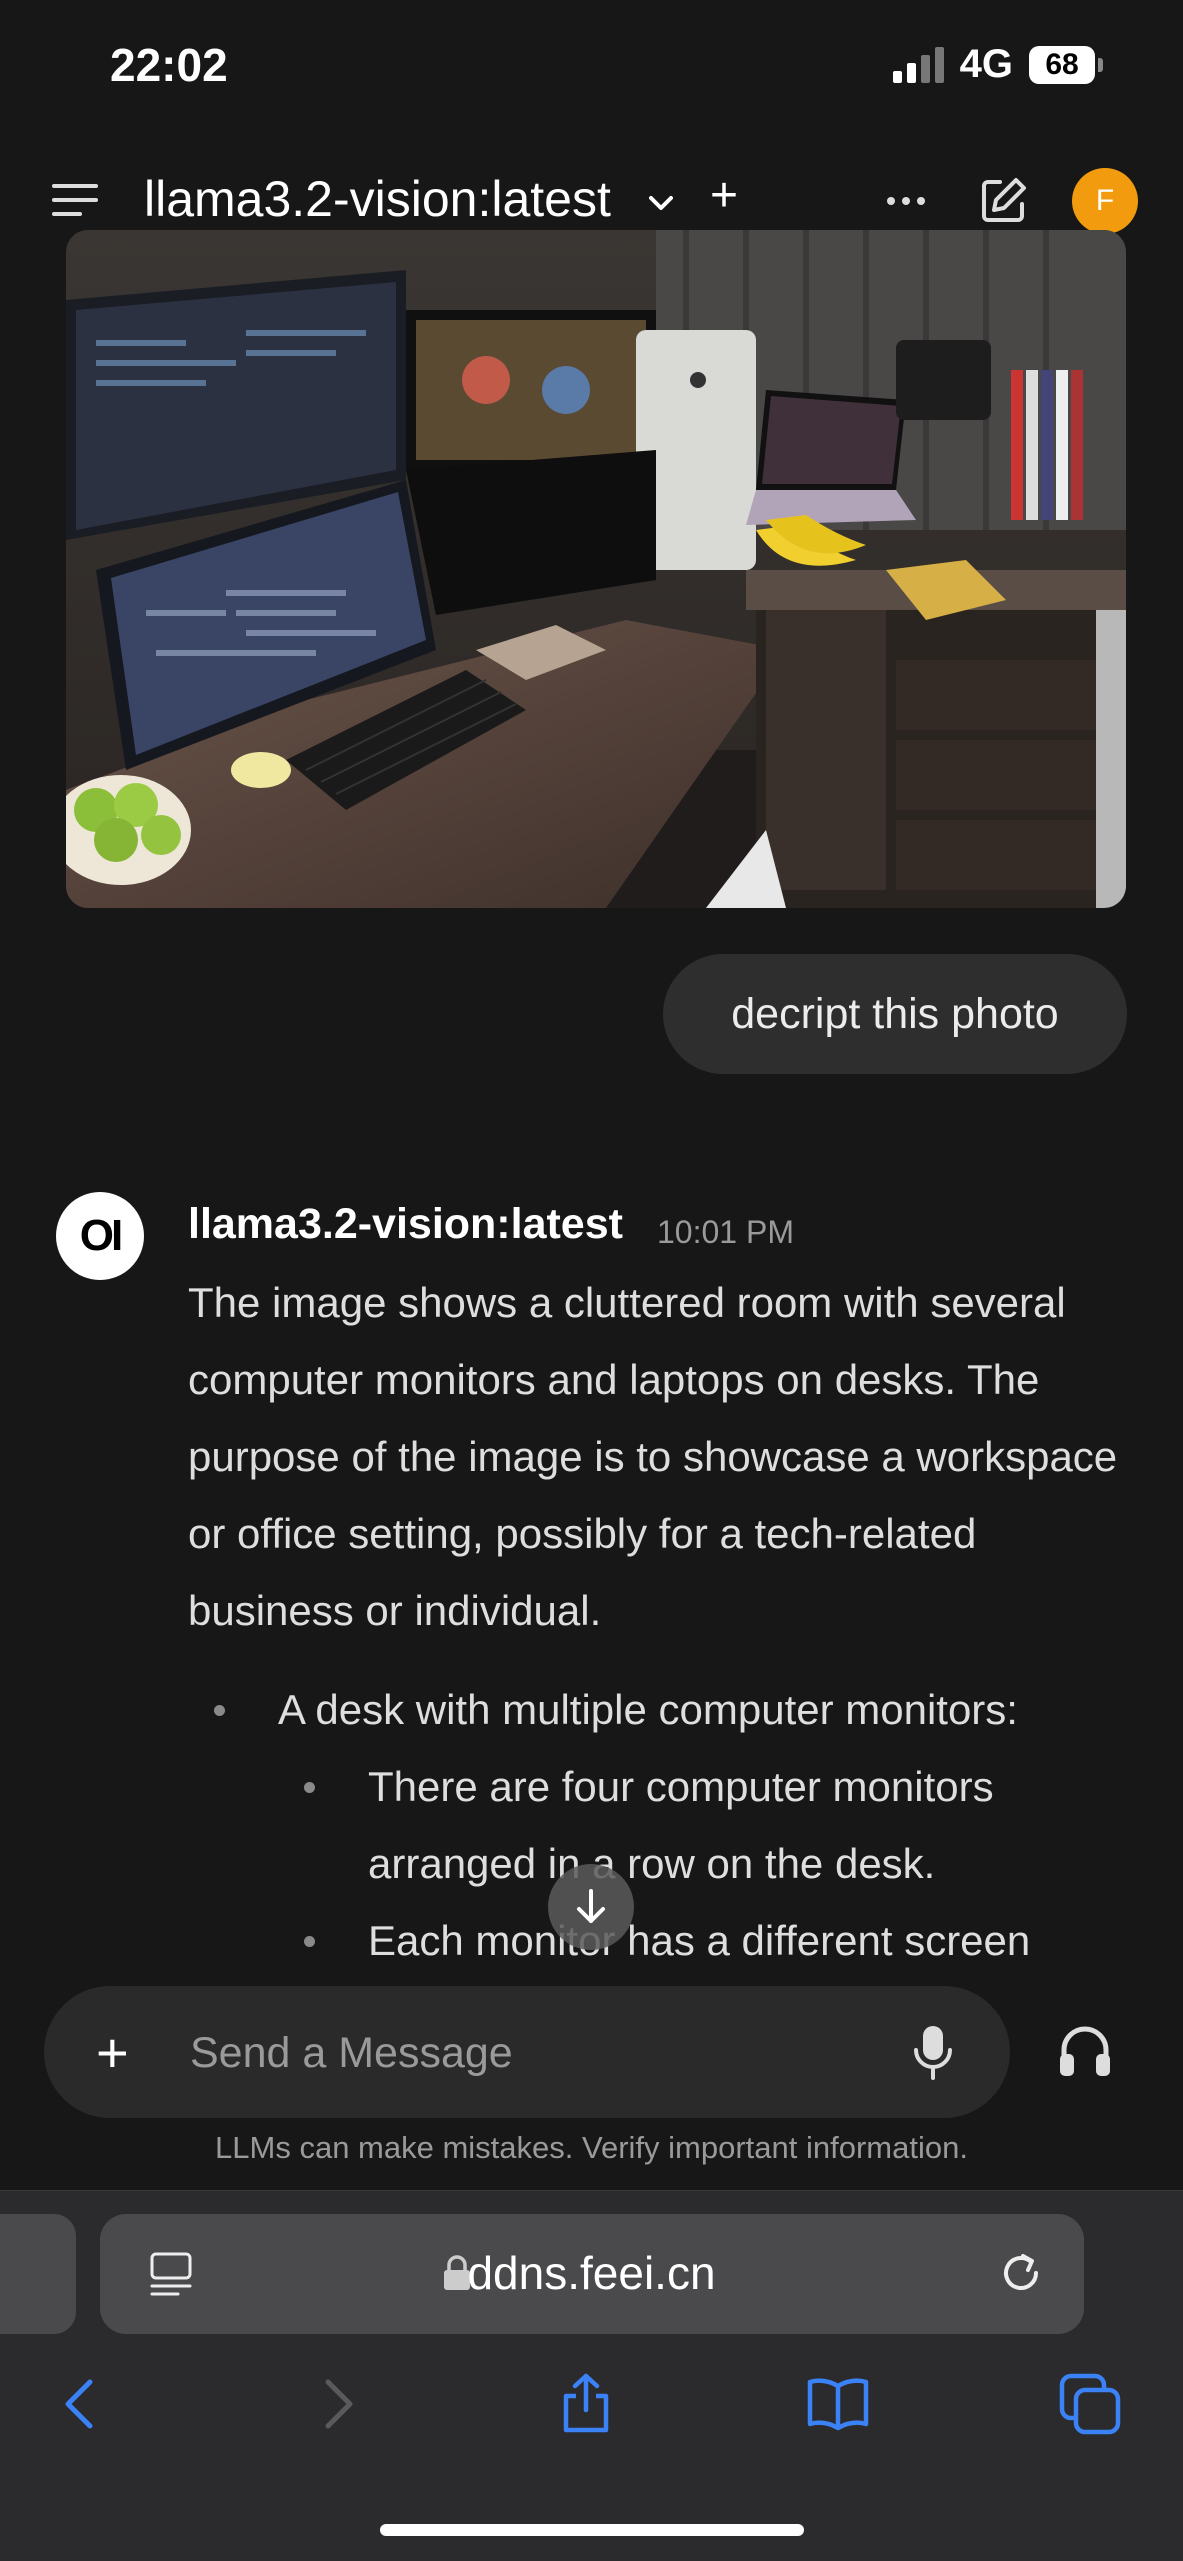 The image size is (1183, 2561). I want to click on forward-icon, so click(338, 2404).